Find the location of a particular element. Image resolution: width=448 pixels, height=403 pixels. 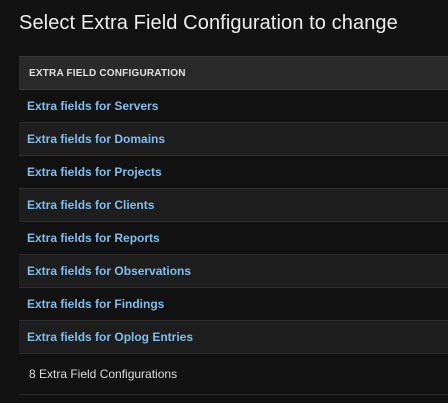

column-header-extra-field-configuration: EXTRA FIELD CONFIGURATION is located at coordinates (102, 73).